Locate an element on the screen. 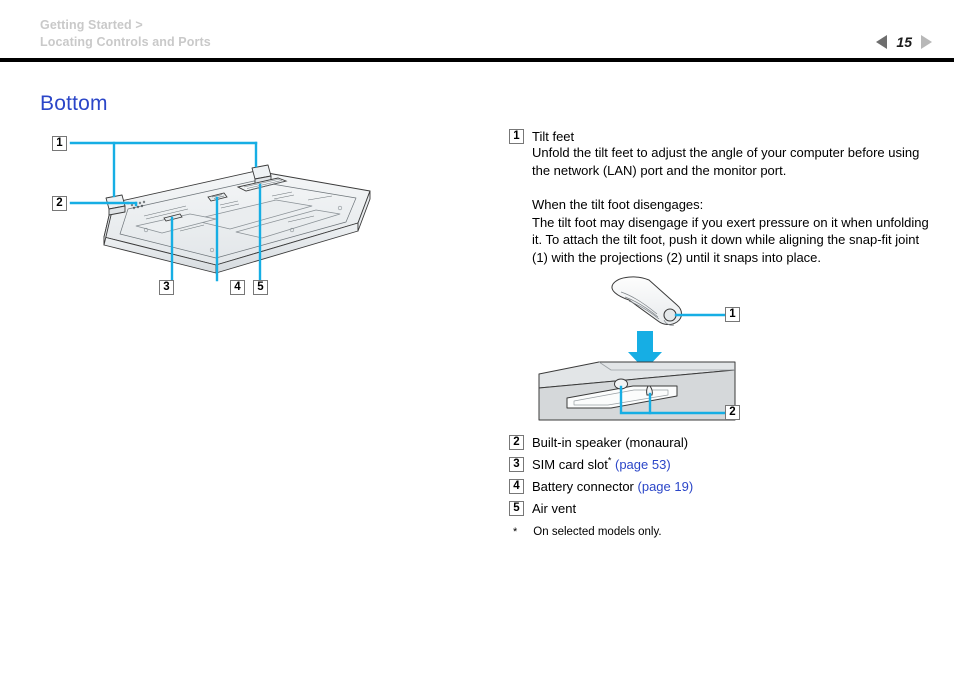 This screenshot has width=954, height=674. page-link-53: (page 53) is located at coordinates (643, 464).